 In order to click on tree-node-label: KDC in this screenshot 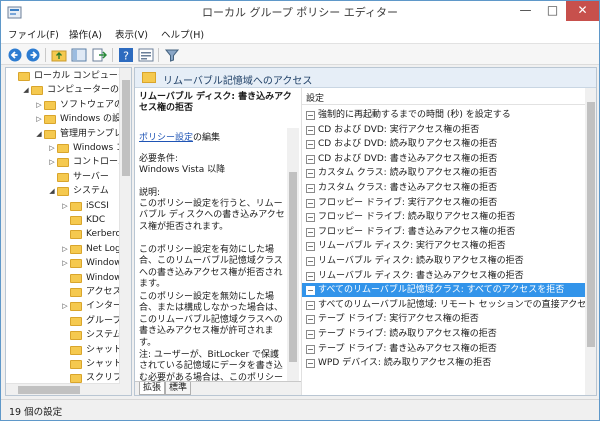, I will do `click(96, 220)`.